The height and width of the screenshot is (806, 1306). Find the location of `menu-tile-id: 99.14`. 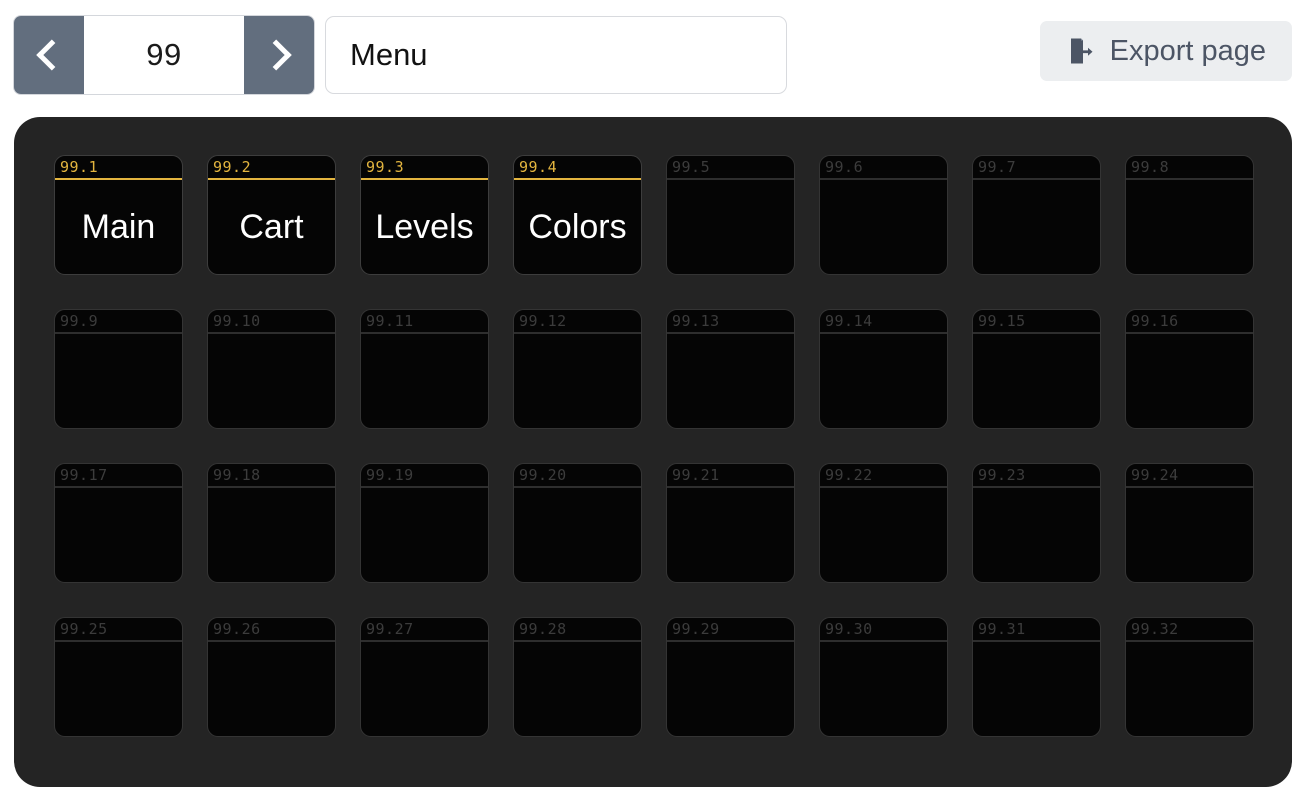

menu-tile-id: 99.14 is located at coordinates (849, 321).